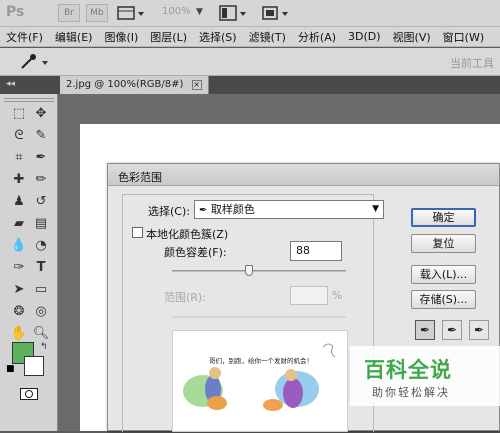 The height and width of the screenshot is (433, 500). Describe the element at coordinates (267, 37) in the screenshot. I see `menu-filter: 滤镜(T)` at that location.